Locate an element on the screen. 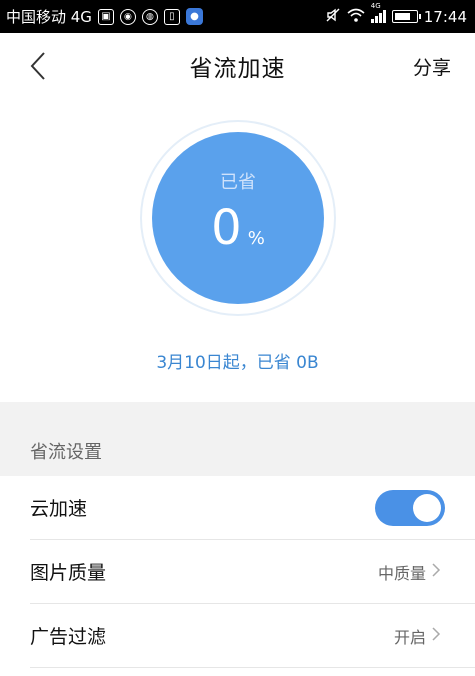 Image resolution: width=475 pixels, height=676 pixels. savings-gauge: 已省 0% is located at coordinates (238, 218).